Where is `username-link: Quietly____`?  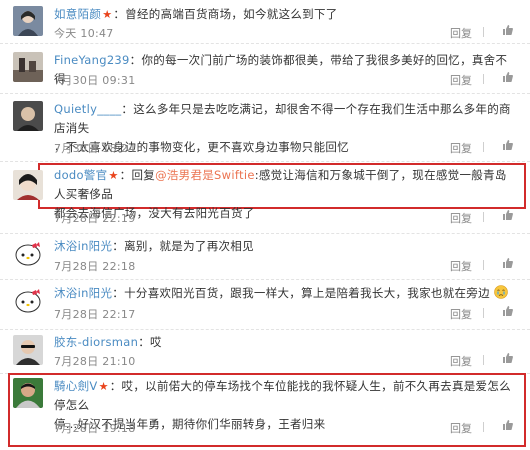 username-link: Quietly____ is located at coordinates (87, 109).